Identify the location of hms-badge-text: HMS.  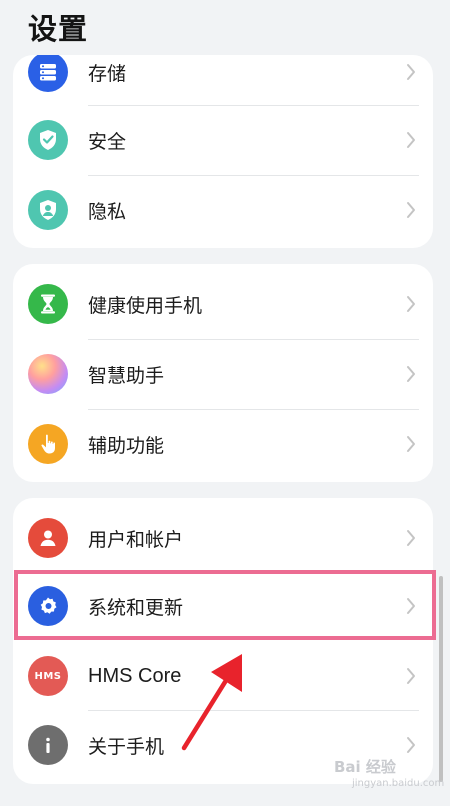
(48, 676).